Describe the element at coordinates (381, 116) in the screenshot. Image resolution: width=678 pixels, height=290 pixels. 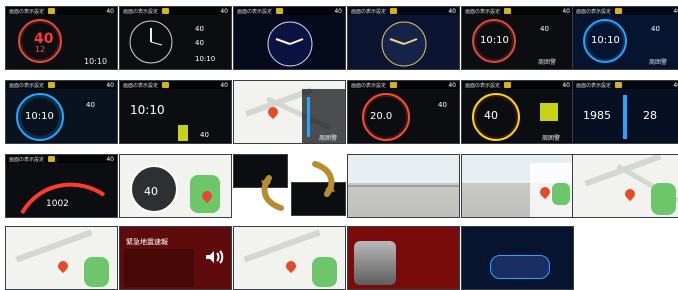
I see `speed: 20.0` at that location.